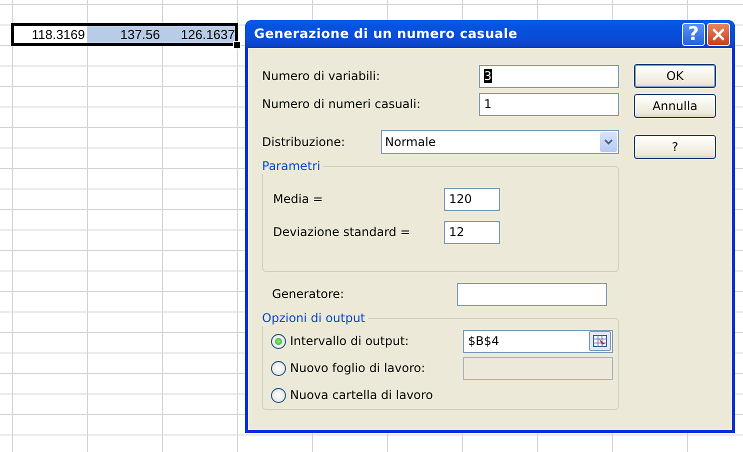 Image resolution: width=743 pixels, height=452 pixels. Describe the element at coordinates (500, 142) in the screenshot. I see `dropdown: Normale` at that location.